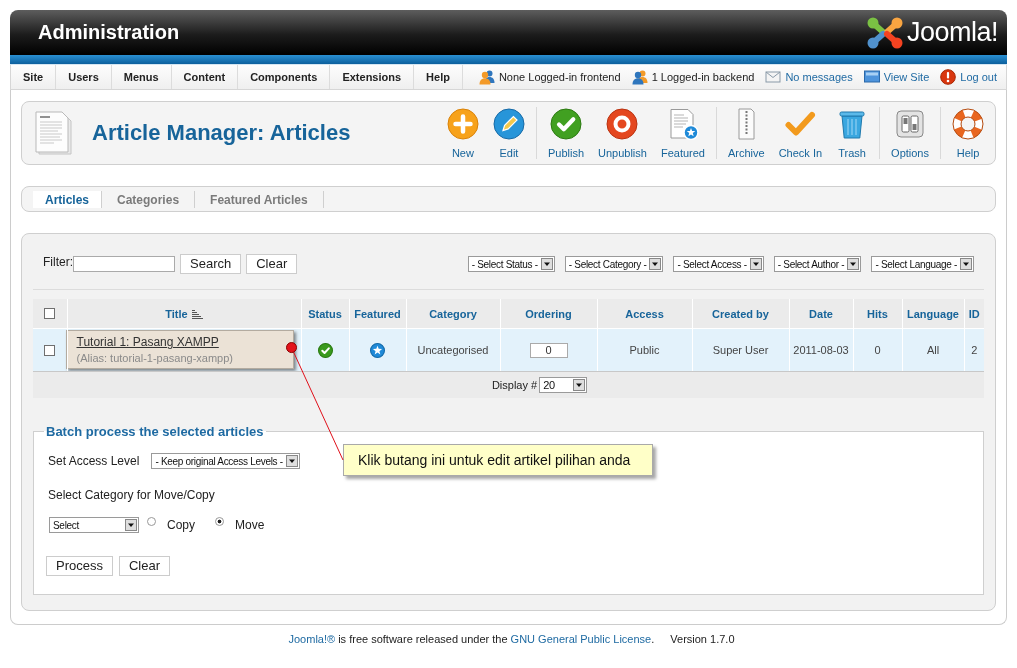 This screenshot has height=668, width=1017. What do you see at coordinates (563, 385) in the screenshot?
I see `limit-select: 20` at bounding box center [563, 385].